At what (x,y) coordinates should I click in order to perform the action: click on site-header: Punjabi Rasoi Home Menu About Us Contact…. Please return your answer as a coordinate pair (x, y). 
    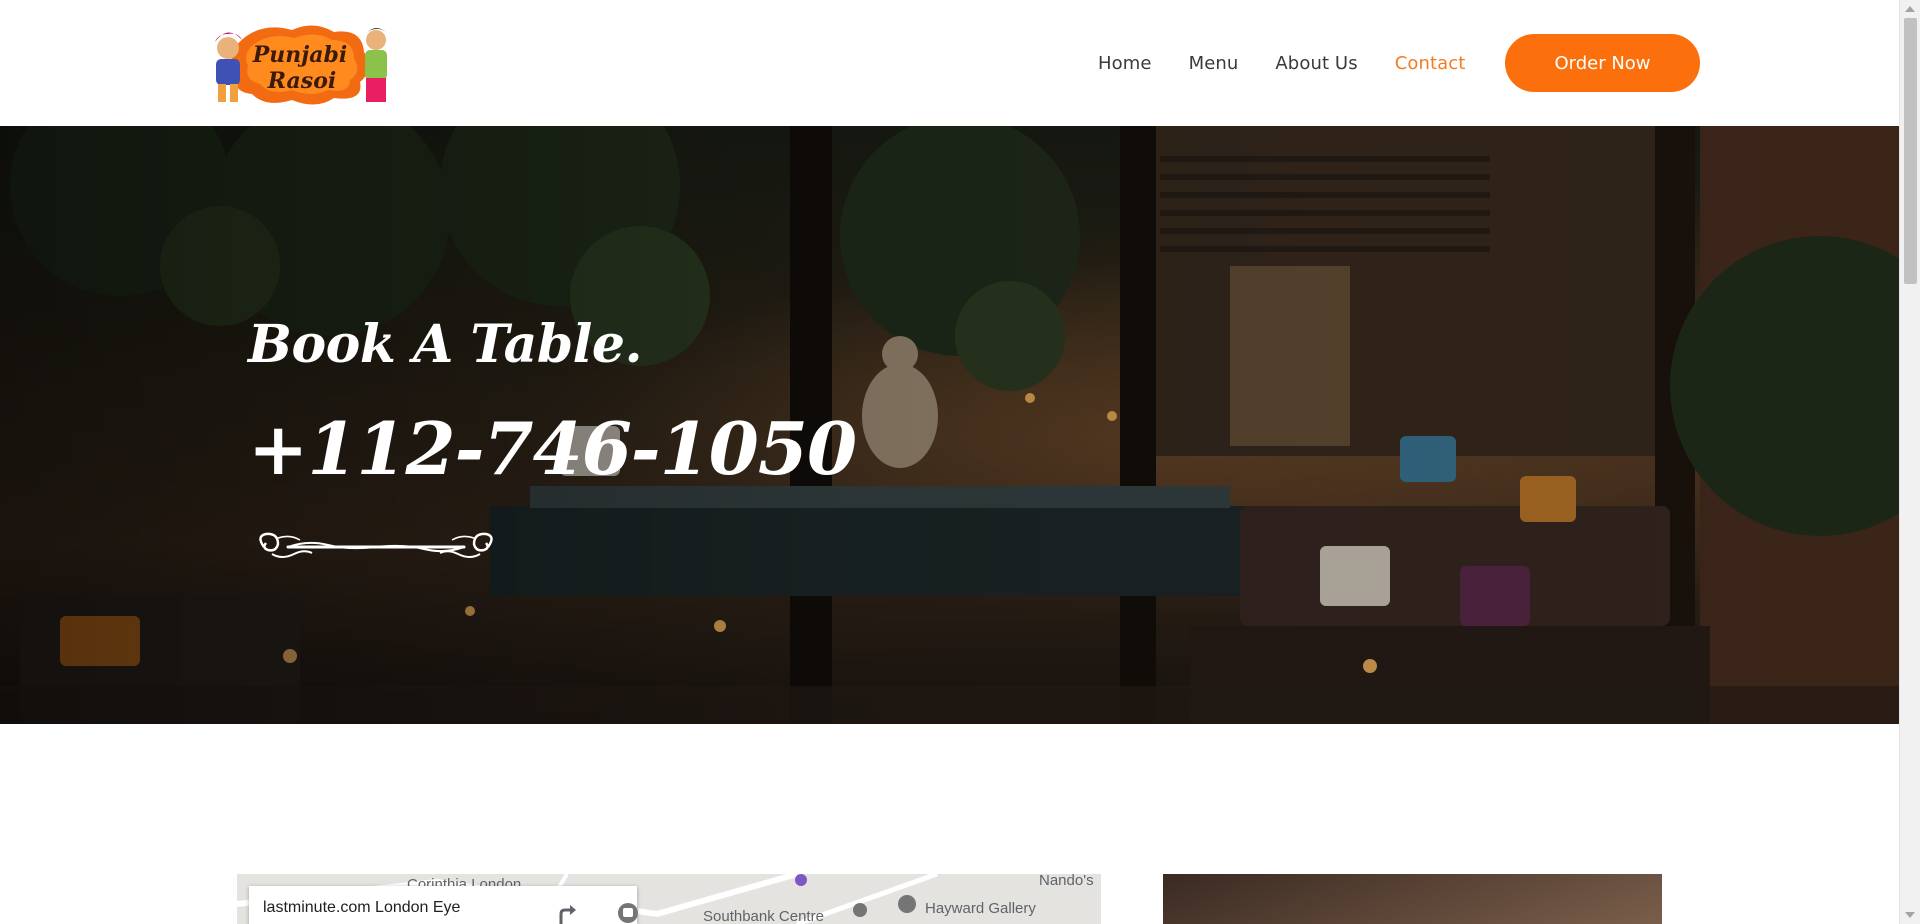
    Looking at the image, I should click on (949, 63).